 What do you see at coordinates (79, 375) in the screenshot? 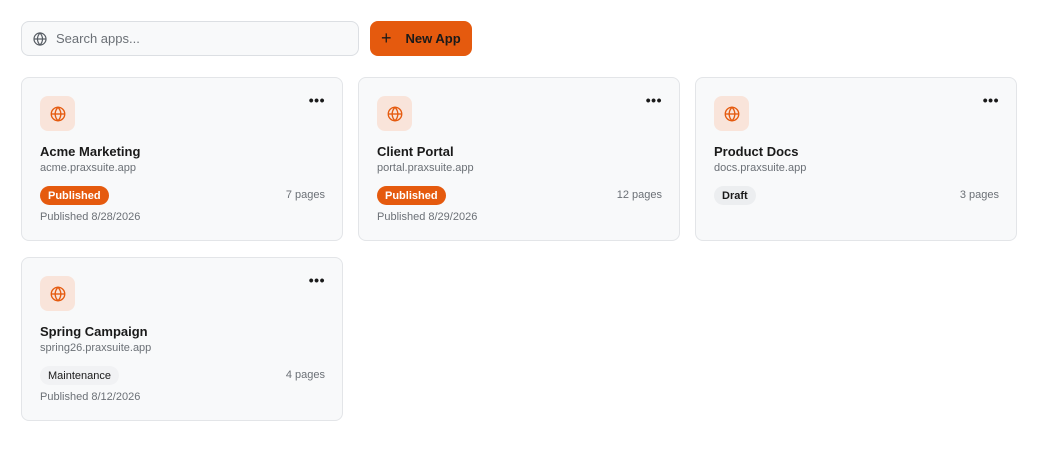
I see `status-badge: Maintenance` at bounding box center [79, 375].